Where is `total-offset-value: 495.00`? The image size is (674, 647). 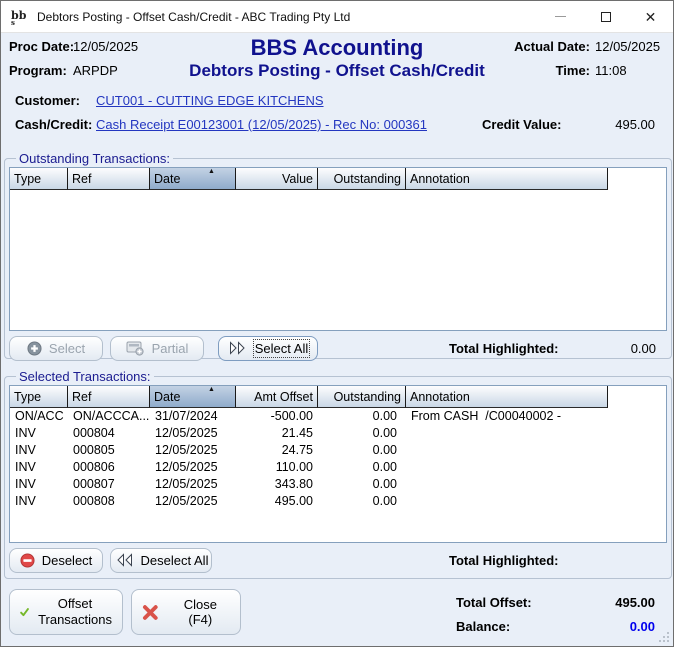
total-offset-value: 495.00 is located at coordinates (635, 602).